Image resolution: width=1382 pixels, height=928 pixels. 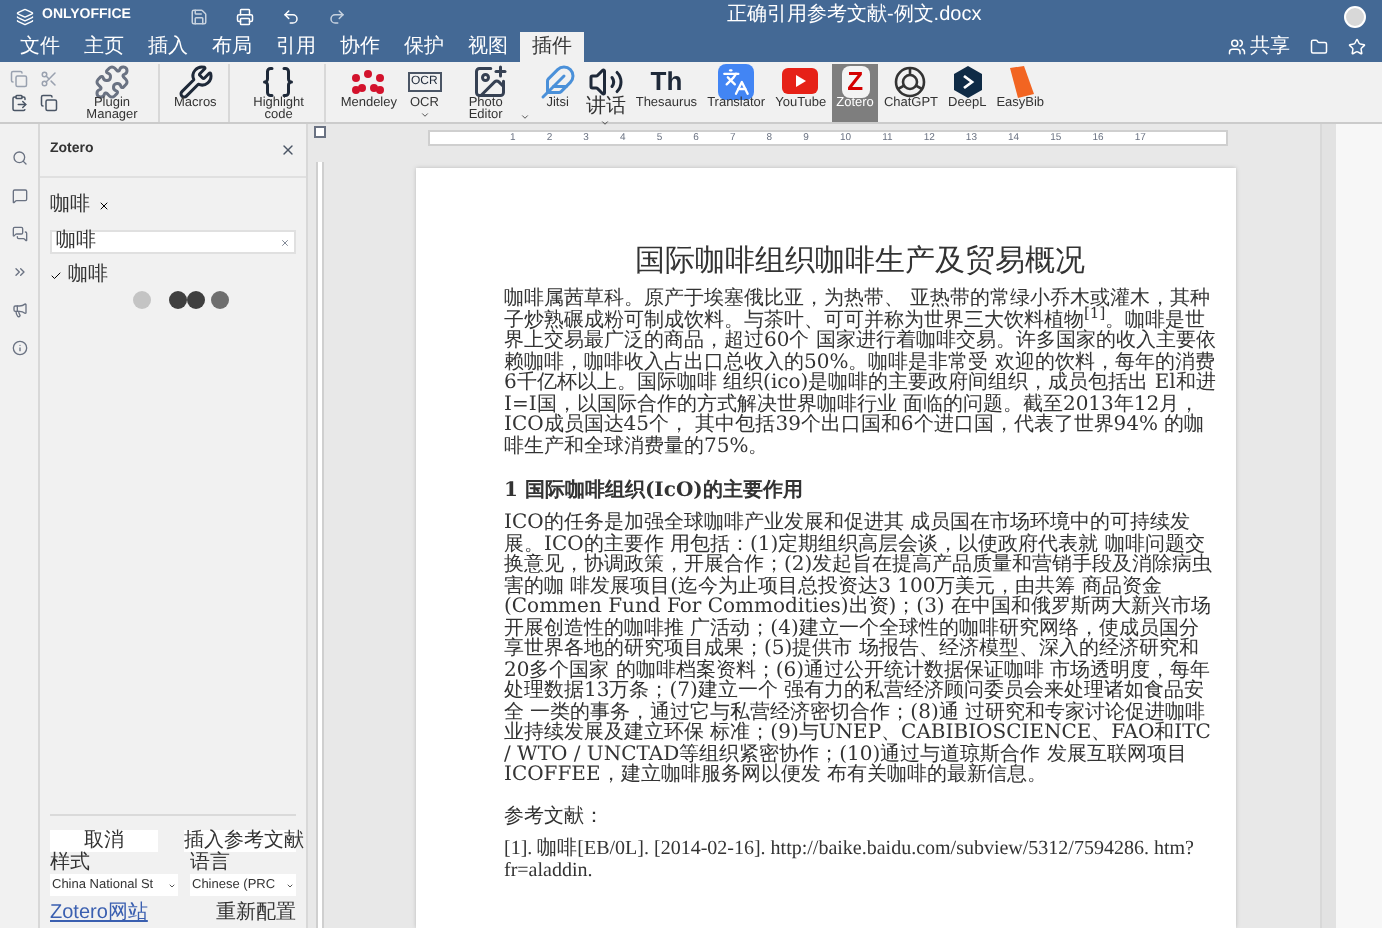 What do you see at coordinates (99, 914) in the screenshot?
I see `website-link: Zotero网站` at bounding box center [99, 914].